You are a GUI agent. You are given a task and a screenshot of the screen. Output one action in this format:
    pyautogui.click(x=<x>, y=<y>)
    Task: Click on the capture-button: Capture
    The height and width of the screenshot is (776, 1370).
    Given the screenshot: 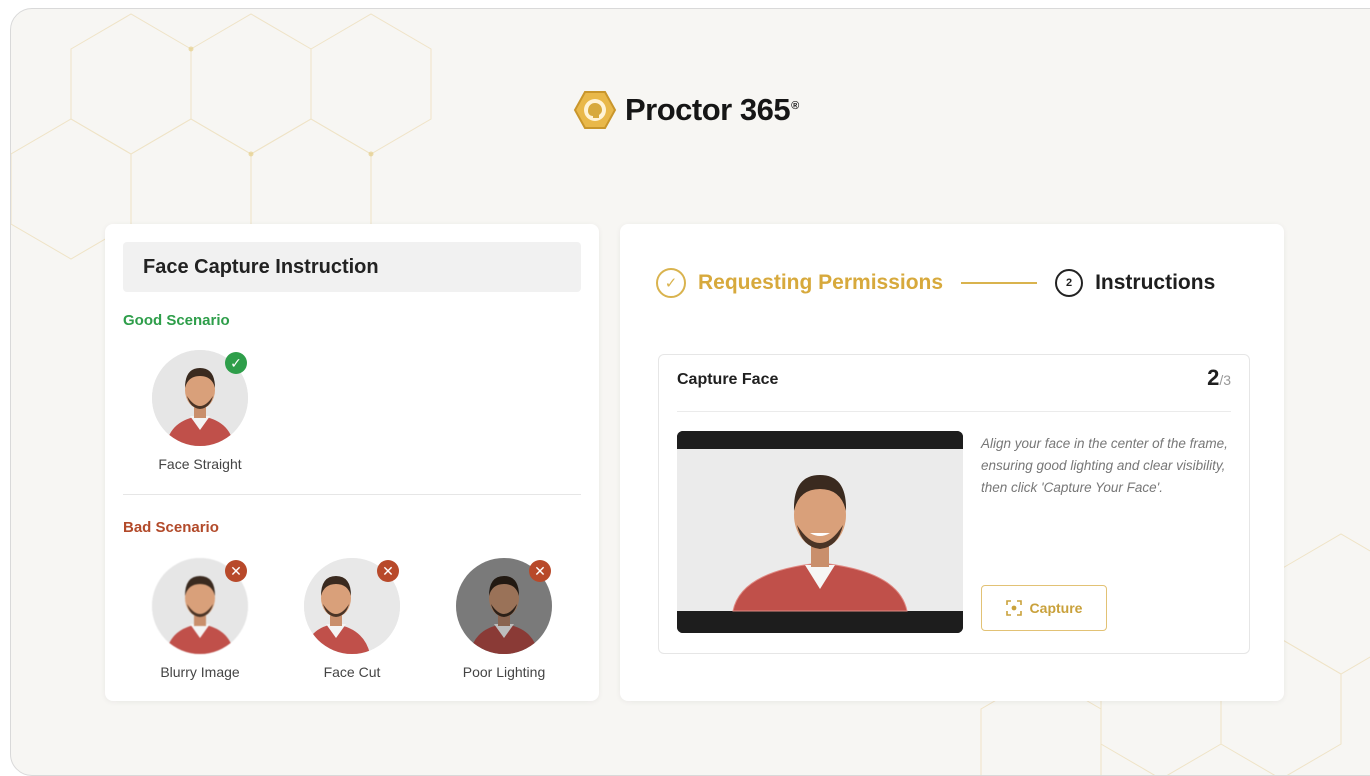 What is the action you would take?
    pyautogui.click(x=1044, y=608)
    